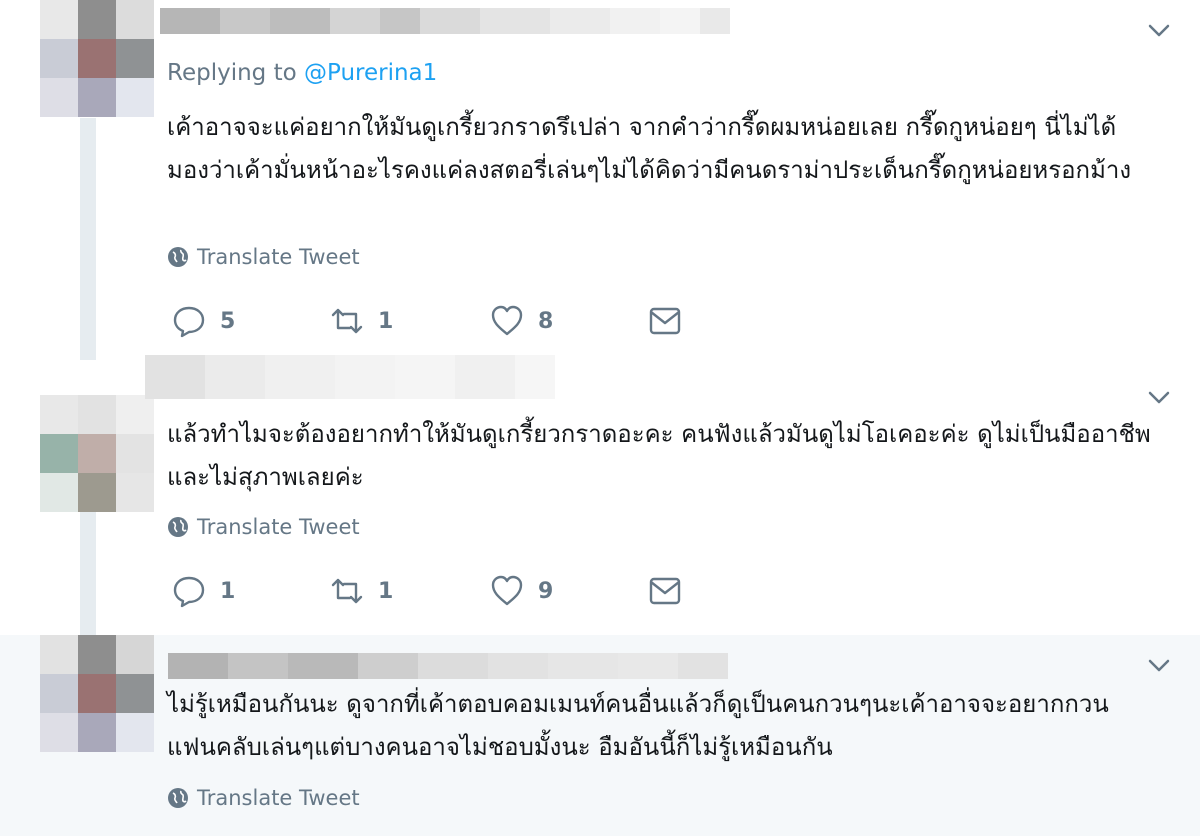  I want to click on like-button: 8, so click(521, 321).